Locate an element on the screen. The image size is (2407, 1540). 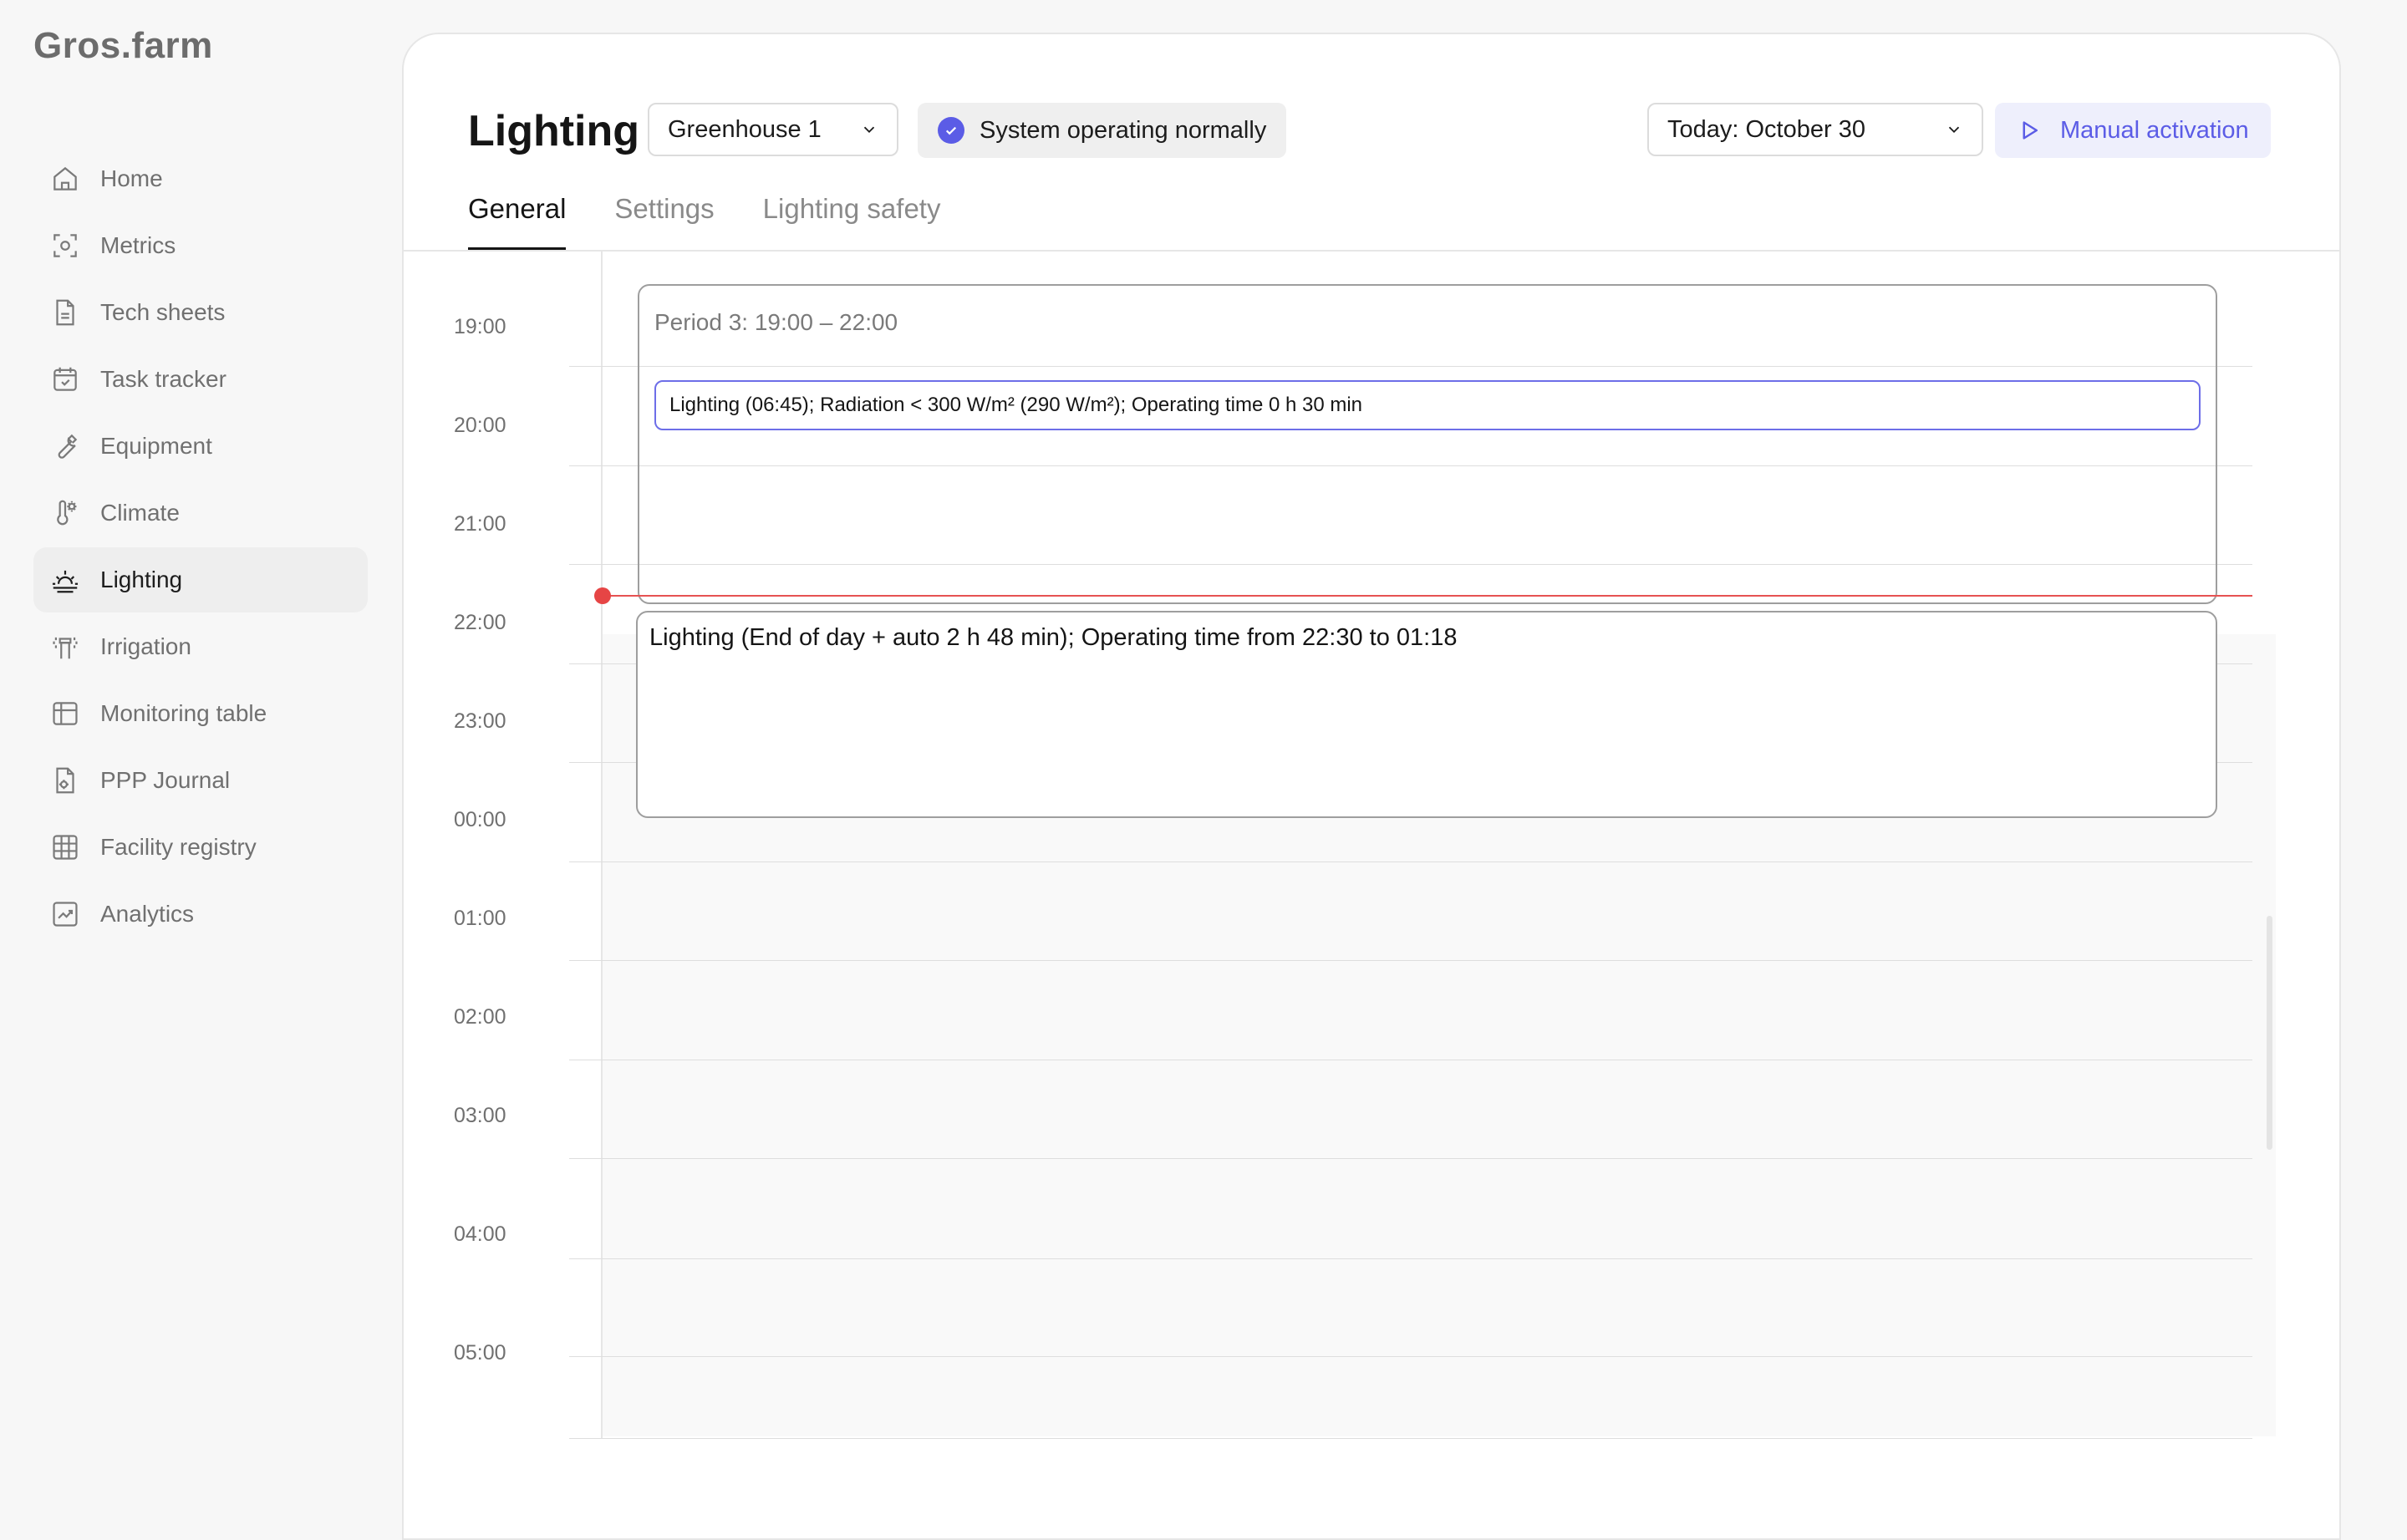
check-circle-icon is located at coordinates (951, 130).